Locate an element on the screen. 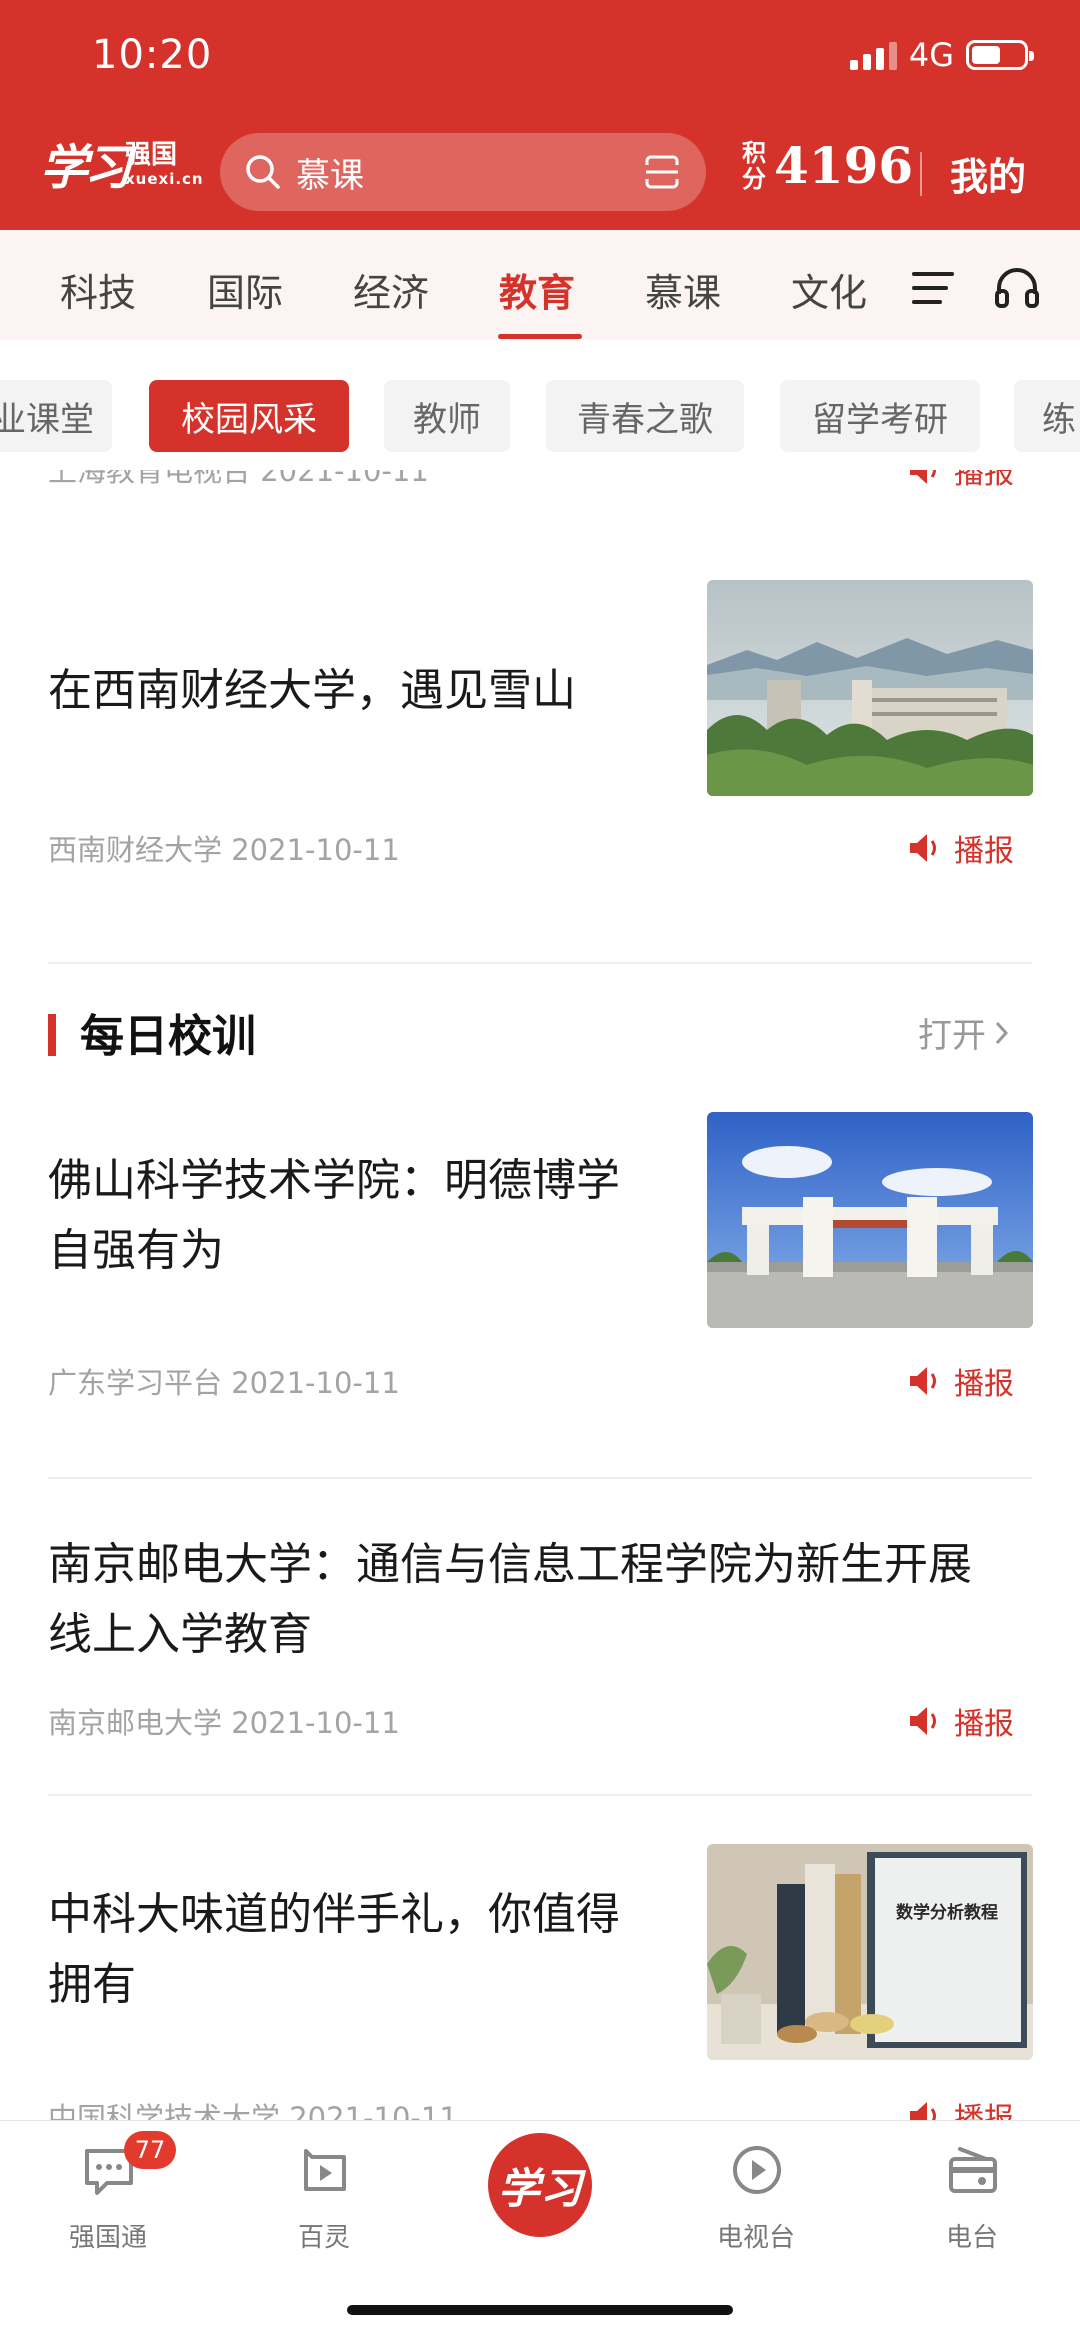 The image size is (1080, 2337). article-title: 在西南财经大学，遇见雪山 is located at coordinates (312, 690).